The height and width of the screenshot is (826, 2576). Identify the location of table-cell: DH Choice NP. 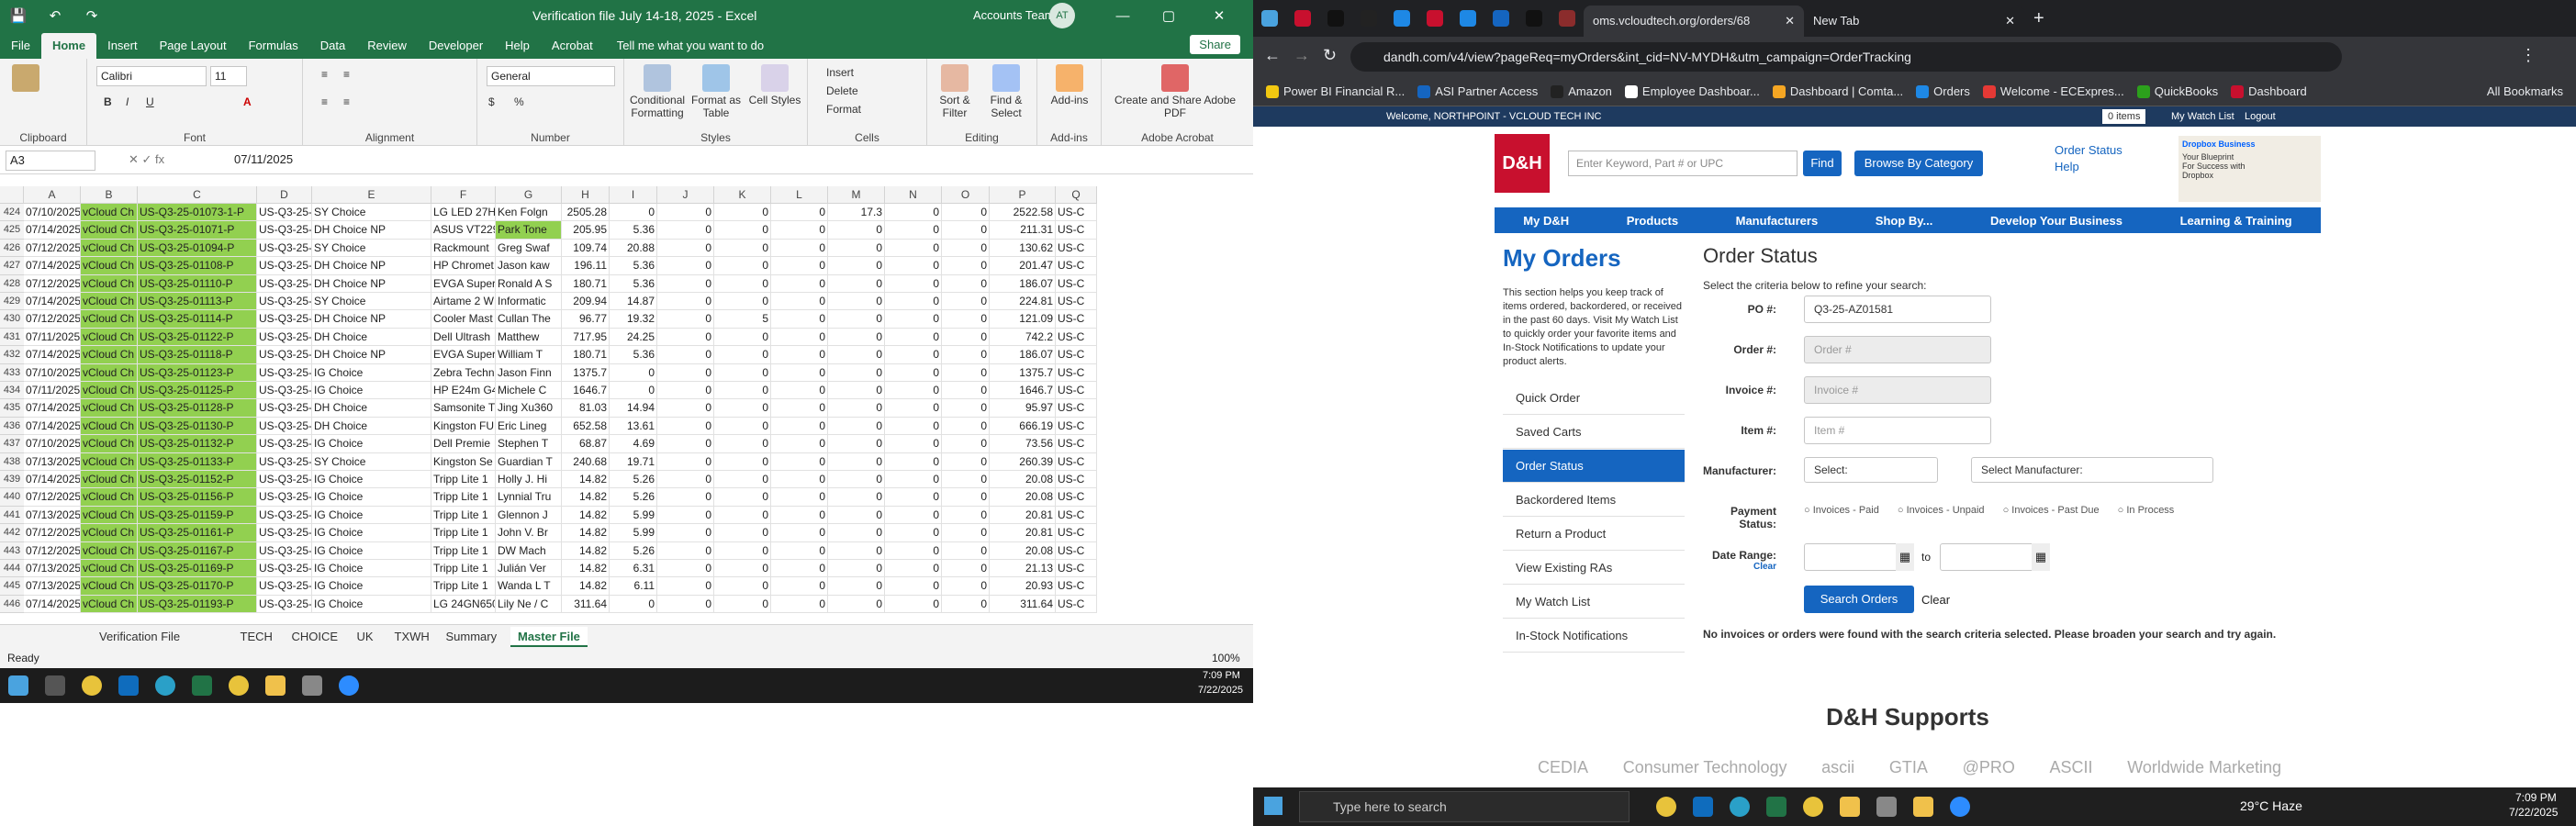
(371, 266).